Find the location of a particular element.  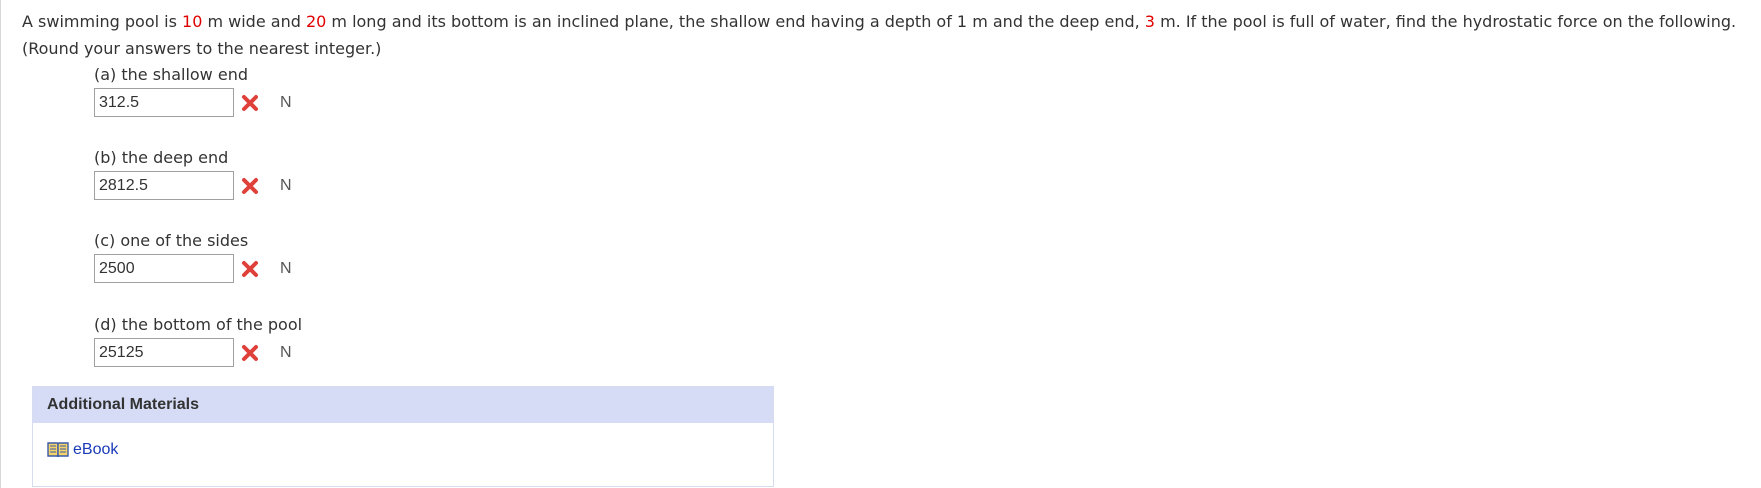

deep-end-depth-value: 3 is located at coordinates (1149, 21).